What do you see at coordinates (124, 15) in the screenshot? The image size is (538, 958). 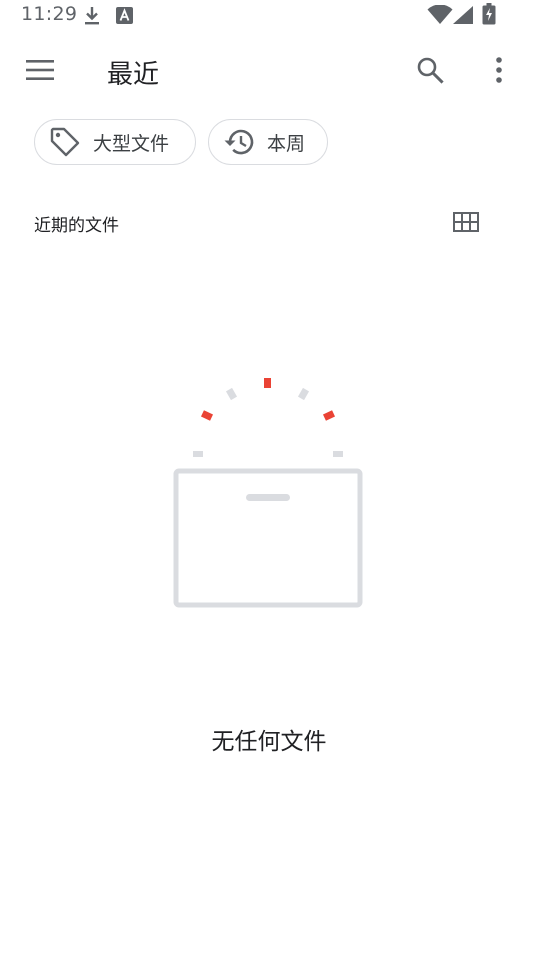 I see `a-icon` at bounding box center [124, 15].